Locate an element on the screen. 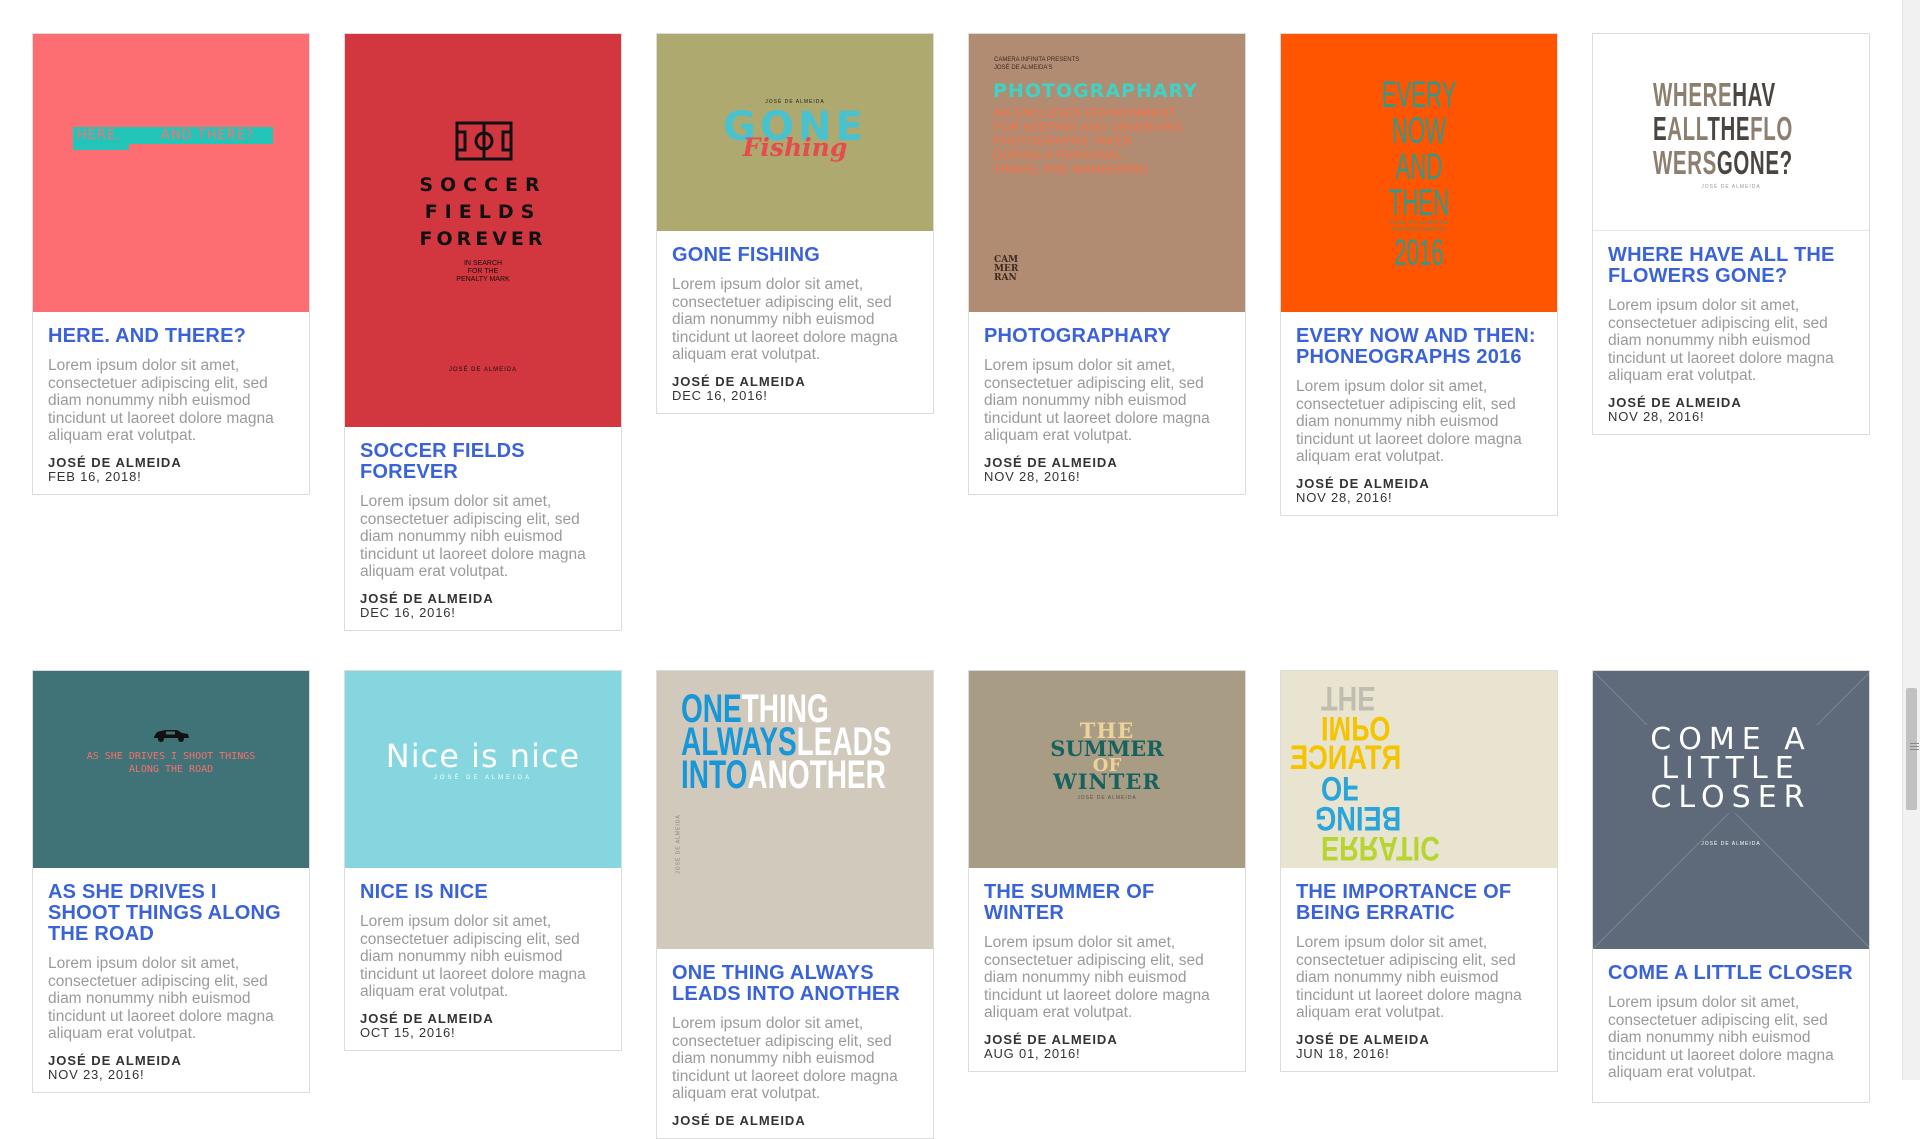 This screenshot has height=1139, width=1920. cover-word: FLO is located at coordinates (1771, 128).